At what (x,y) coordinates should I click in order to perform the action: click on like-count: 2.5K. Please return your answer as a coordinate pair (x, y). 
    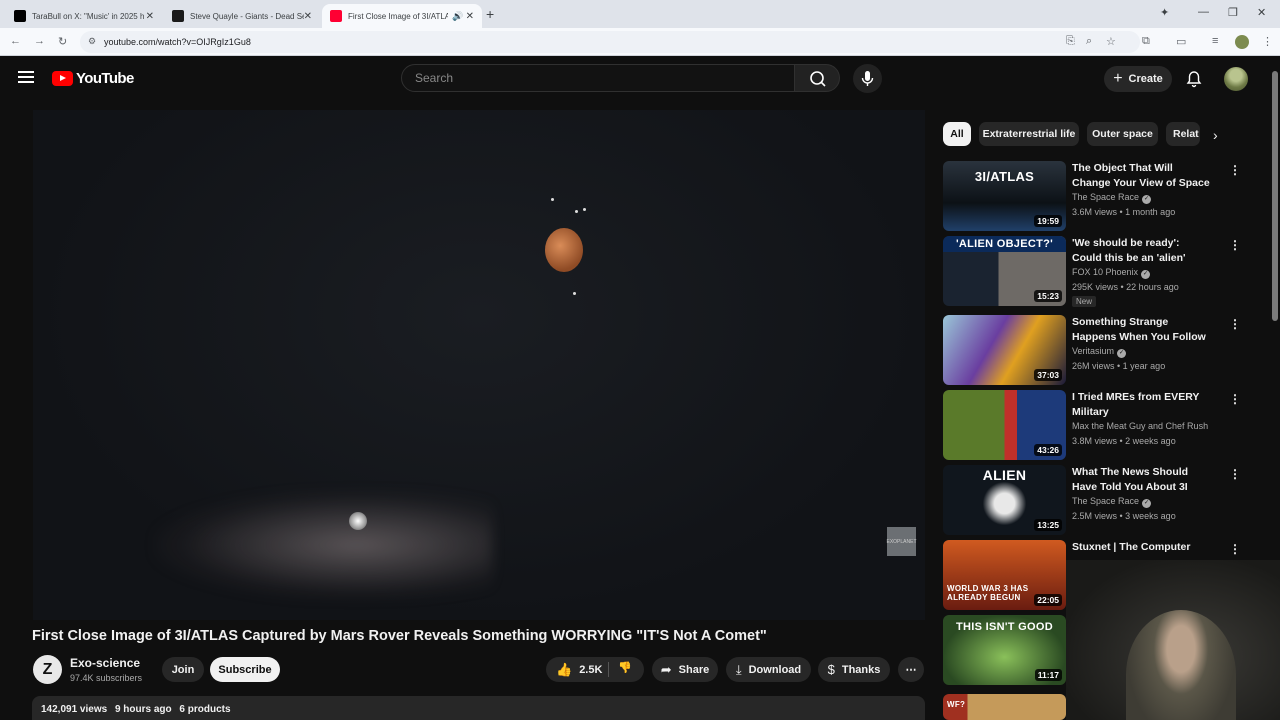
    Looking at the image, I should click on (590, 670).